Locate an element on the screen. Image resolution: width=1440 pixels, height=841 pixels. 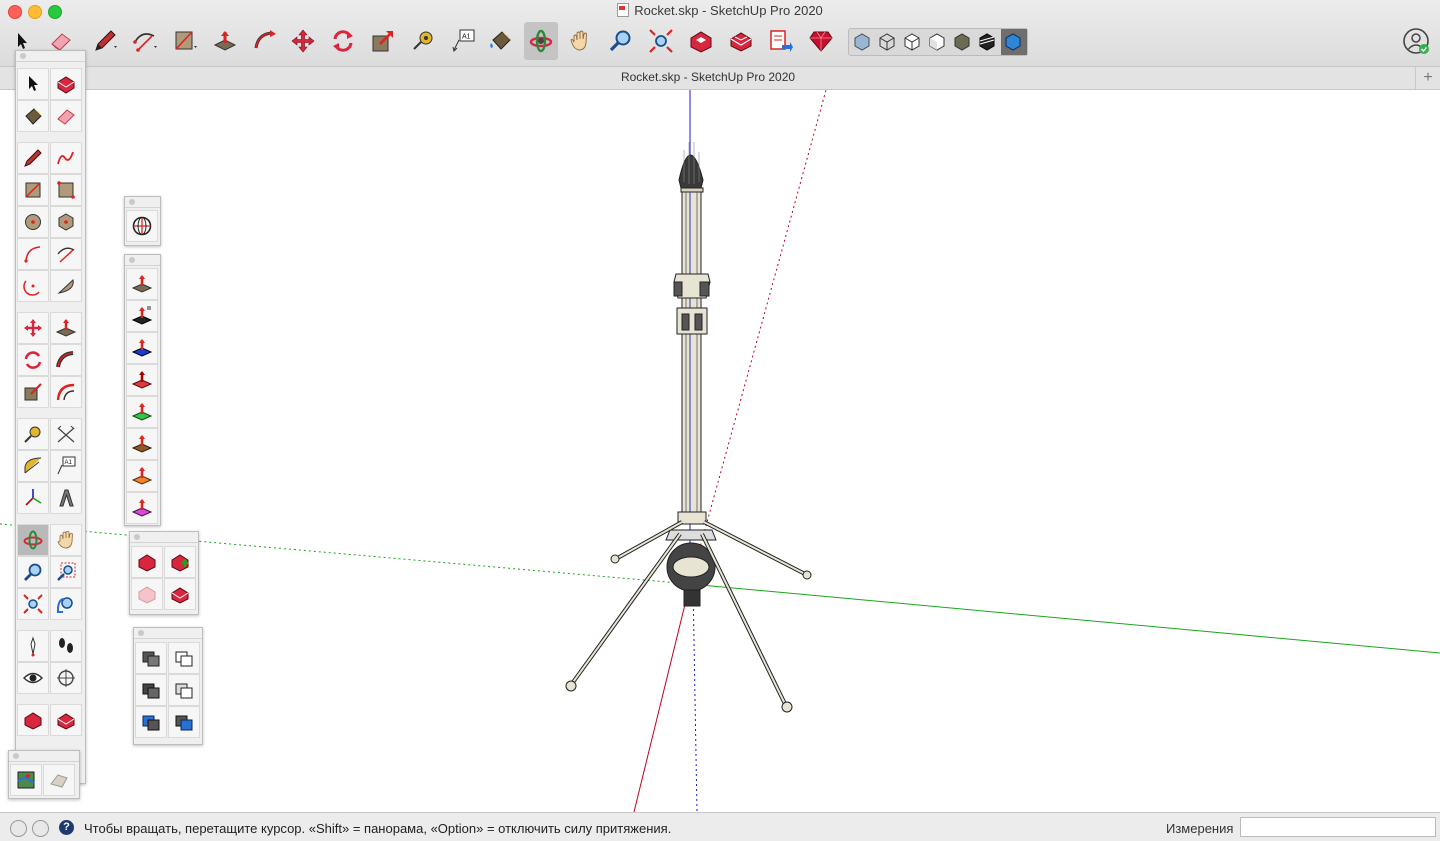
geolocation-status-icon is located at coordinates (18, 828).